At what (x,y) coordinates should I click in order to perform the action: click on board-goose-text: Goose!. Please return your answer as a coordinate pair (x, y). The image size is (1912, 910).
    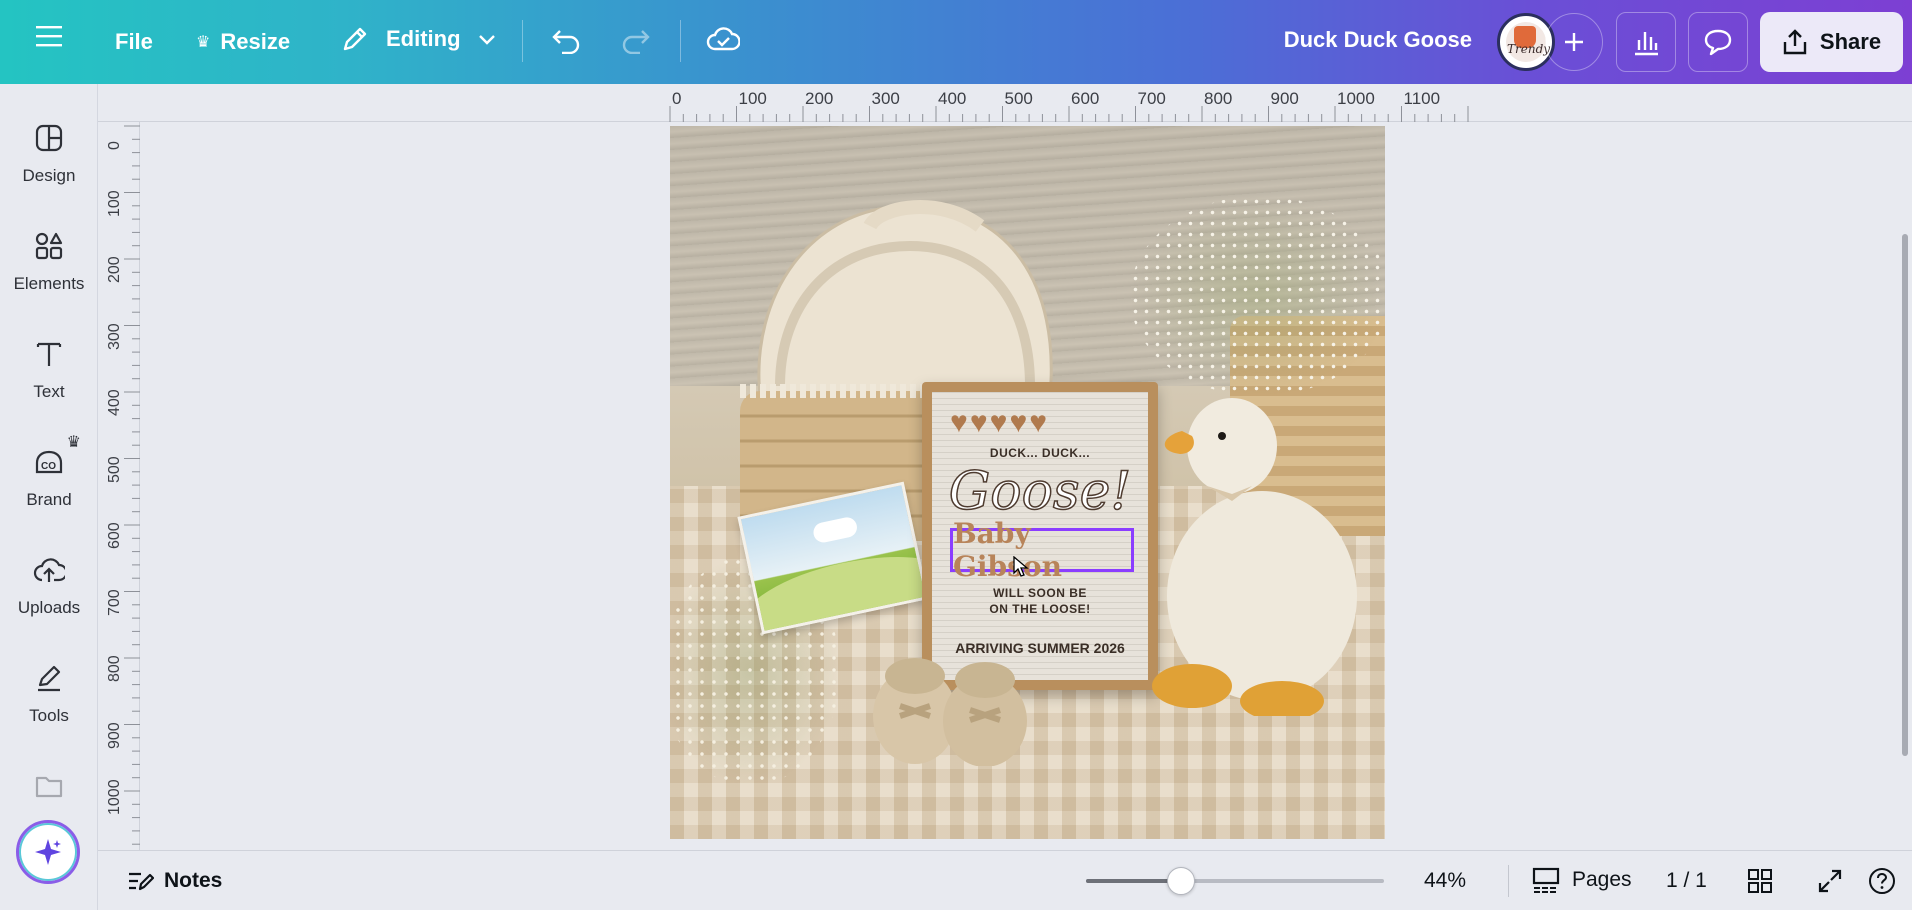
    Looking at the image, I should click on (1040, 492).